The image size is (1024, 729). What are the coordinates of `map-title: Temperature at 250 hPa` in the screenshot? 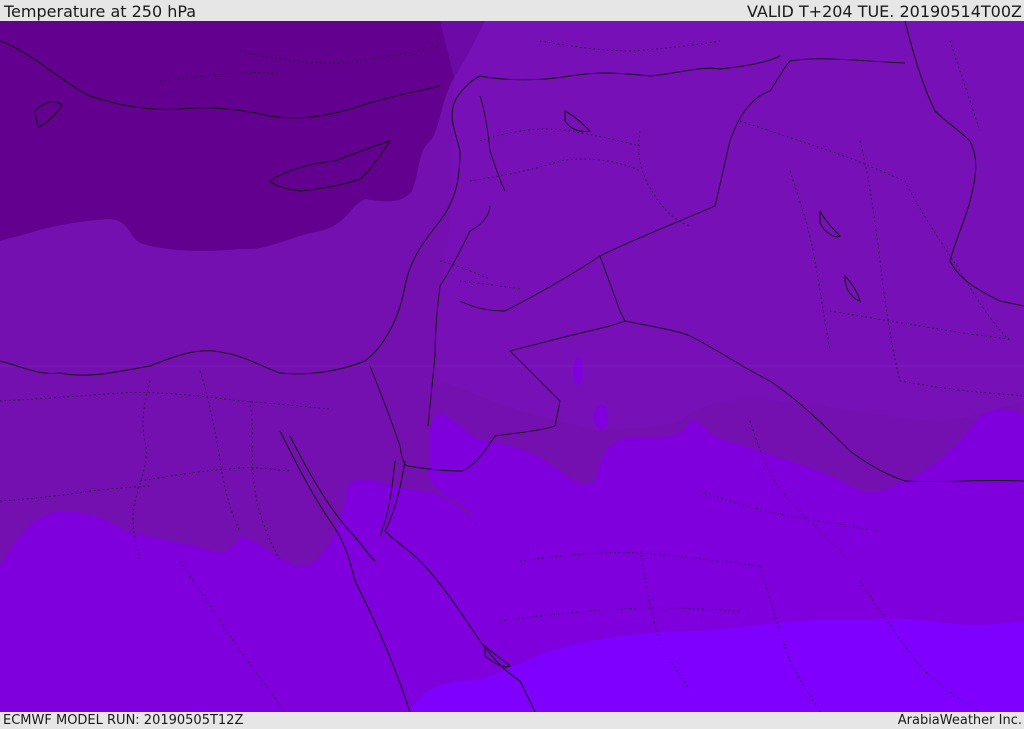 It's located at (100, 11).